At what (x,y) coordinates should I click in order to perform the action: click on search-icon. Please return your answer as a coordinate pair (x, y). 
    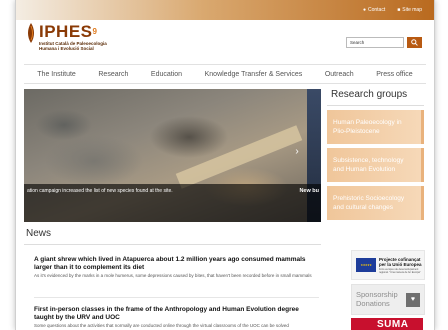
    Looking at the image, I should click on (414, 42).